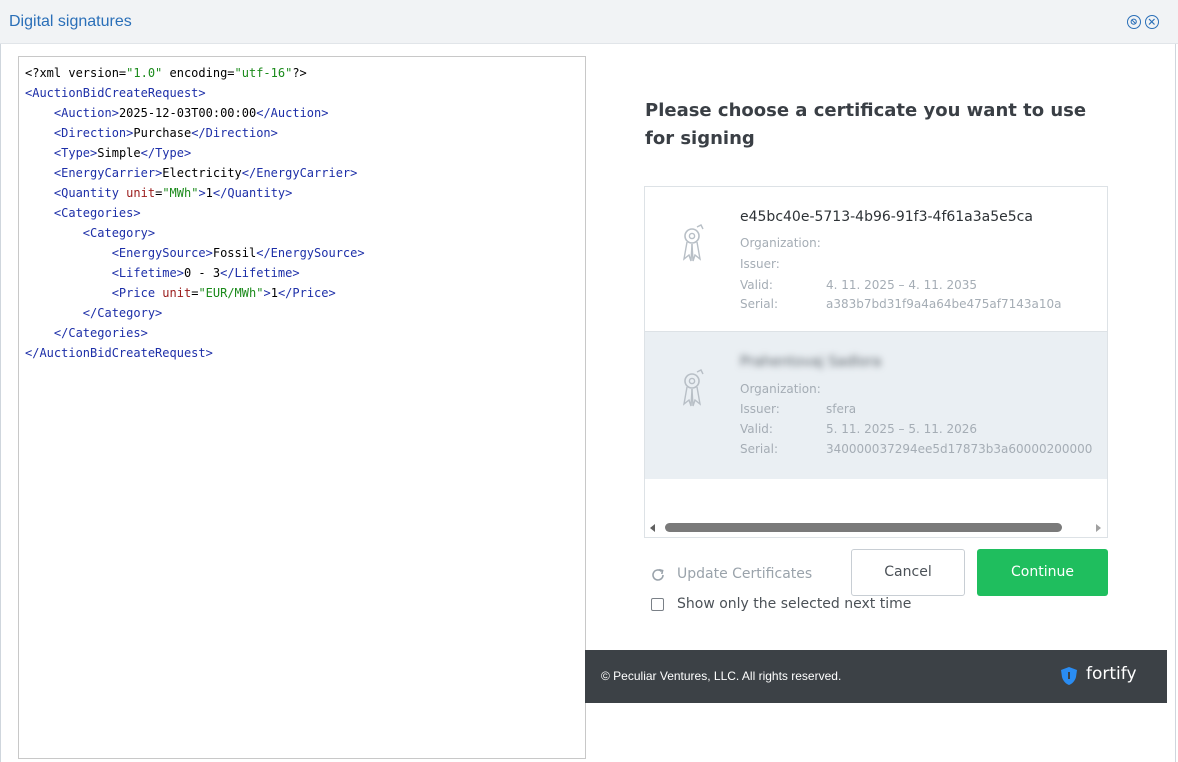 Image resolution: width=1178 pixels, height=762 pixels. I want to click on continue-button: Continue, so click(1042, 572).